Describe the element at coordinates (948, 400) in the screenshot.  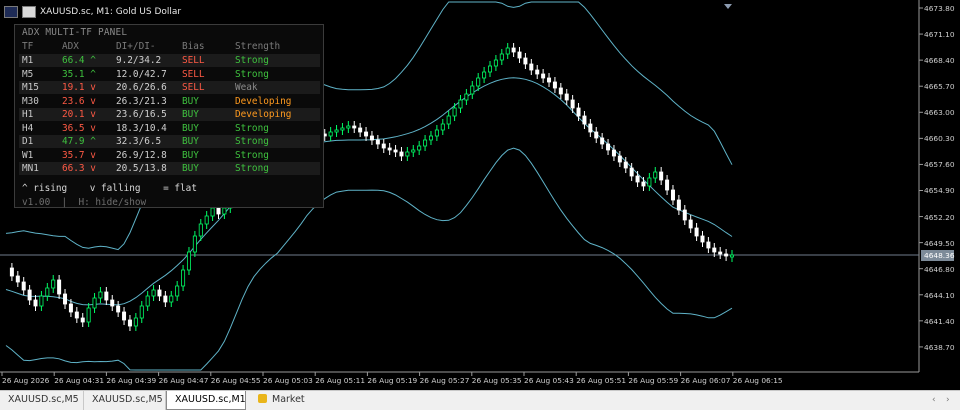
I see `scroll-right-icon: ›` at that location.